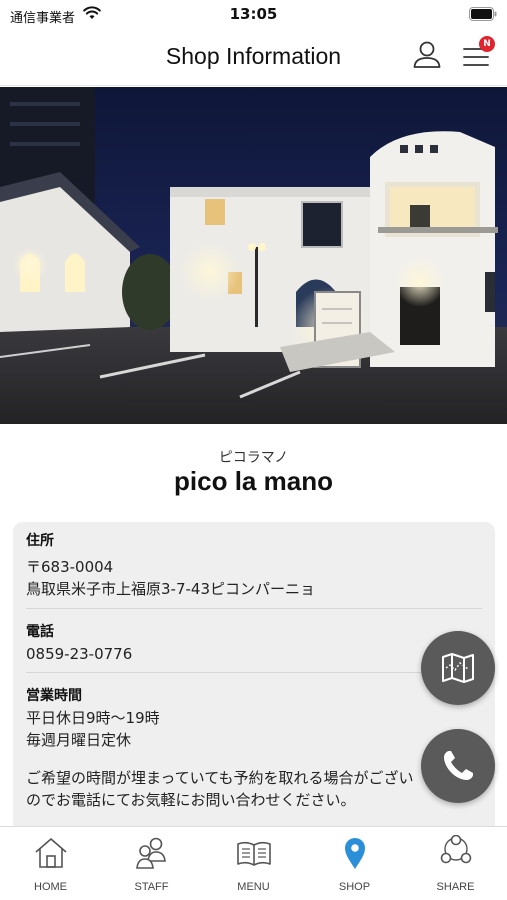  What do you see at coordinates (40, 632) in the screenshot?
I see `phone-label: 電話` at bounding box center [40, 632].